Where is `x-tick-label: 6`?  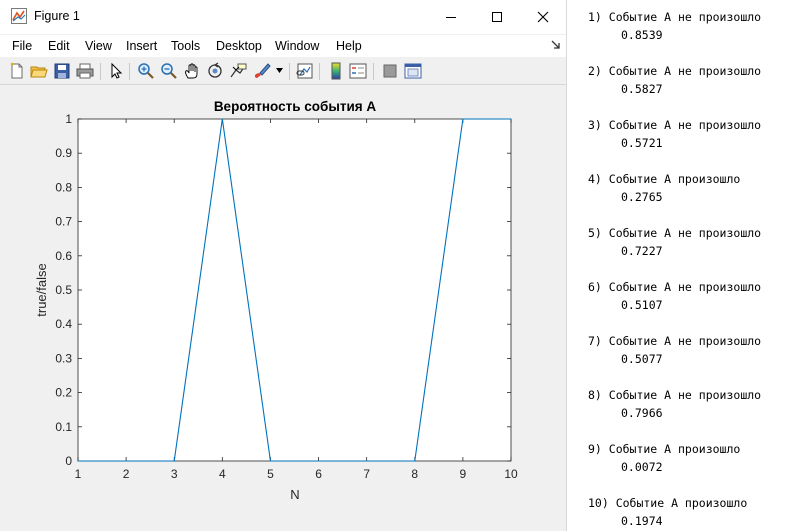 x-tick-label: 6 is located at coordinates (318, 474).